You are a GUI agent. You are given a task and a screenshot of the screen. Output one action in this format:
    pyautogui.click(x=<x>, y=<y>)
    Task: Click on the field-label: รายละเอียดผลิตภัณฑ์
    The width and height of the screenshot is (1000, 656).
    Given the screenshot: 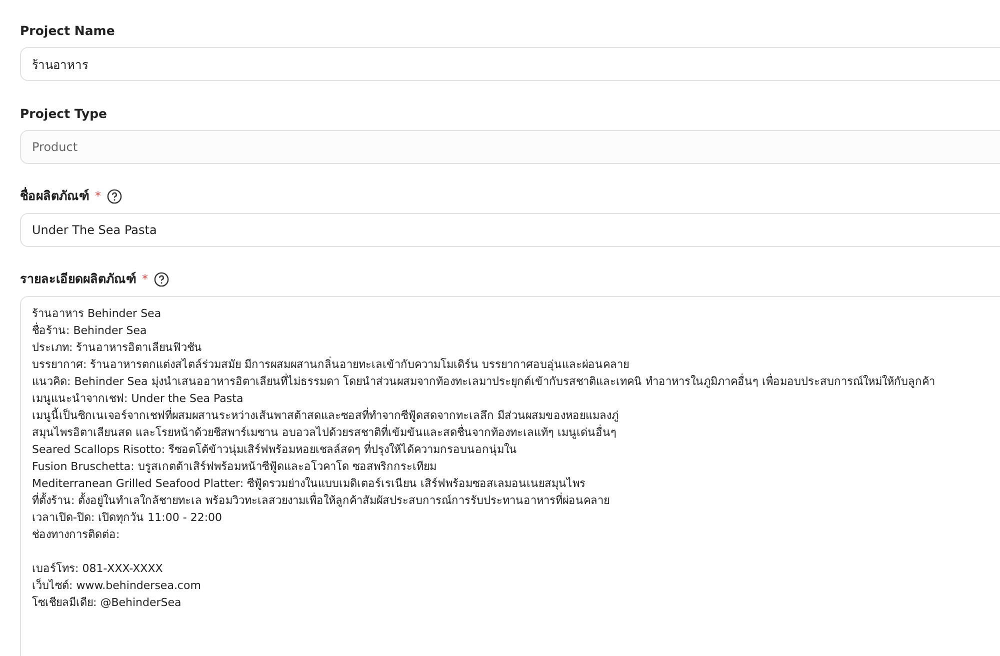 What is the action you would take?
    pyautogui.click(x=78, y=279)
    